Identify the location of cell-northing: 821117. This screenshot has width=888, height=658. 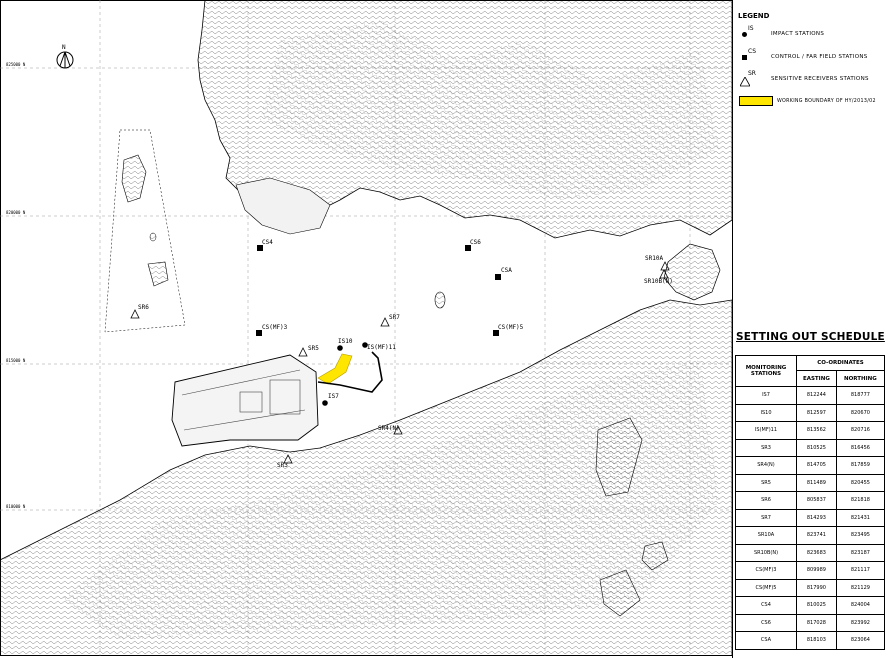
(860, 570).